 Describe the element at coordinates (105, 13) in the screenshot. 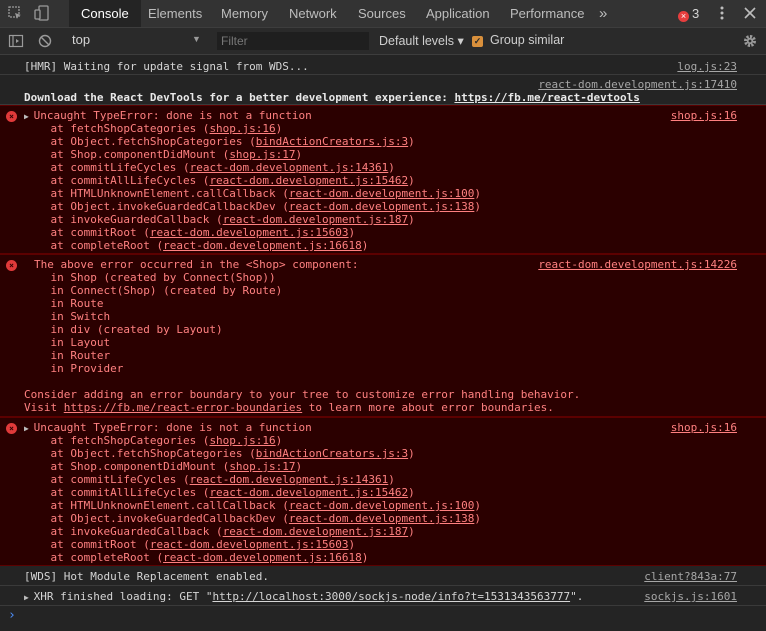

I see `tab-console: Console` at that location.